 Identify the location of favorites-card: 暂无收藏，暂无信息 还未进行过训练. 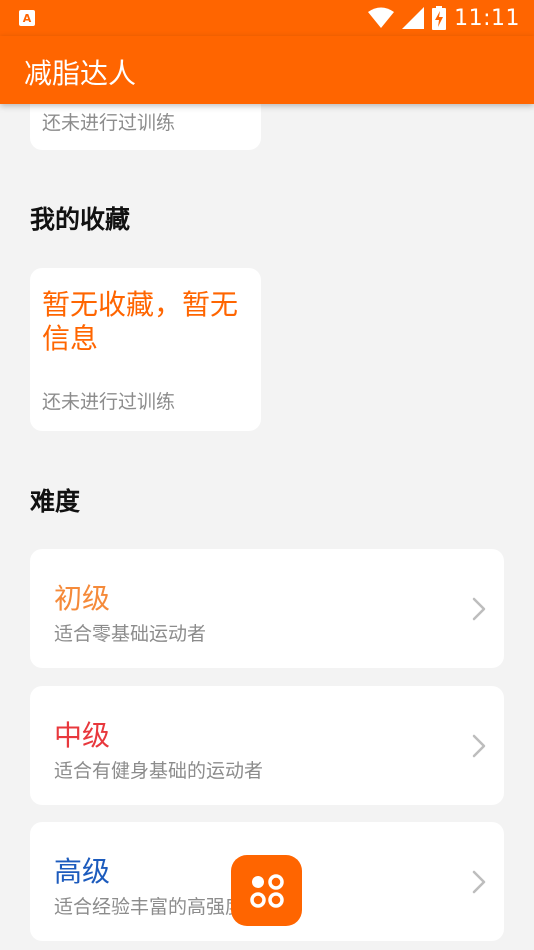
(145, 349).